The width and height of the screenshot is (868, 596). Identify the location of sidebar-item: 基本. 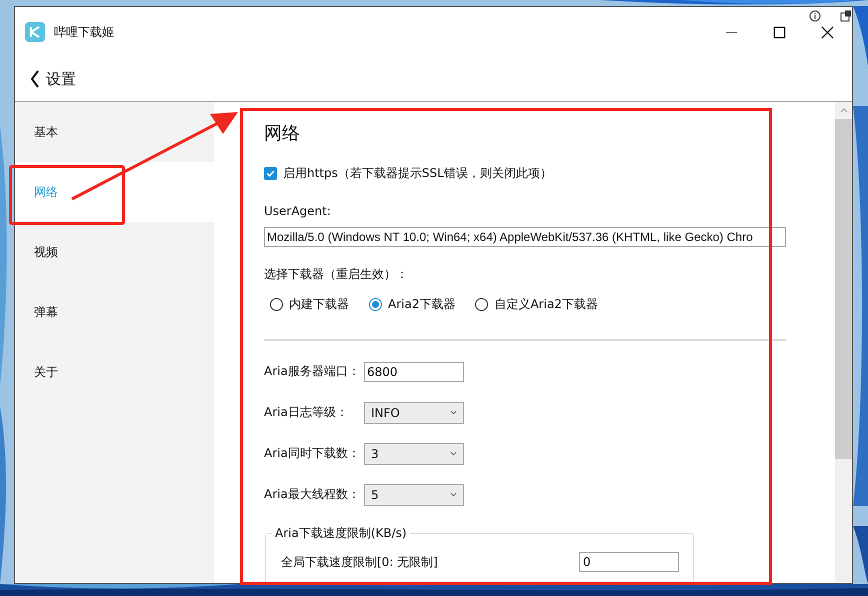
(114, 132).